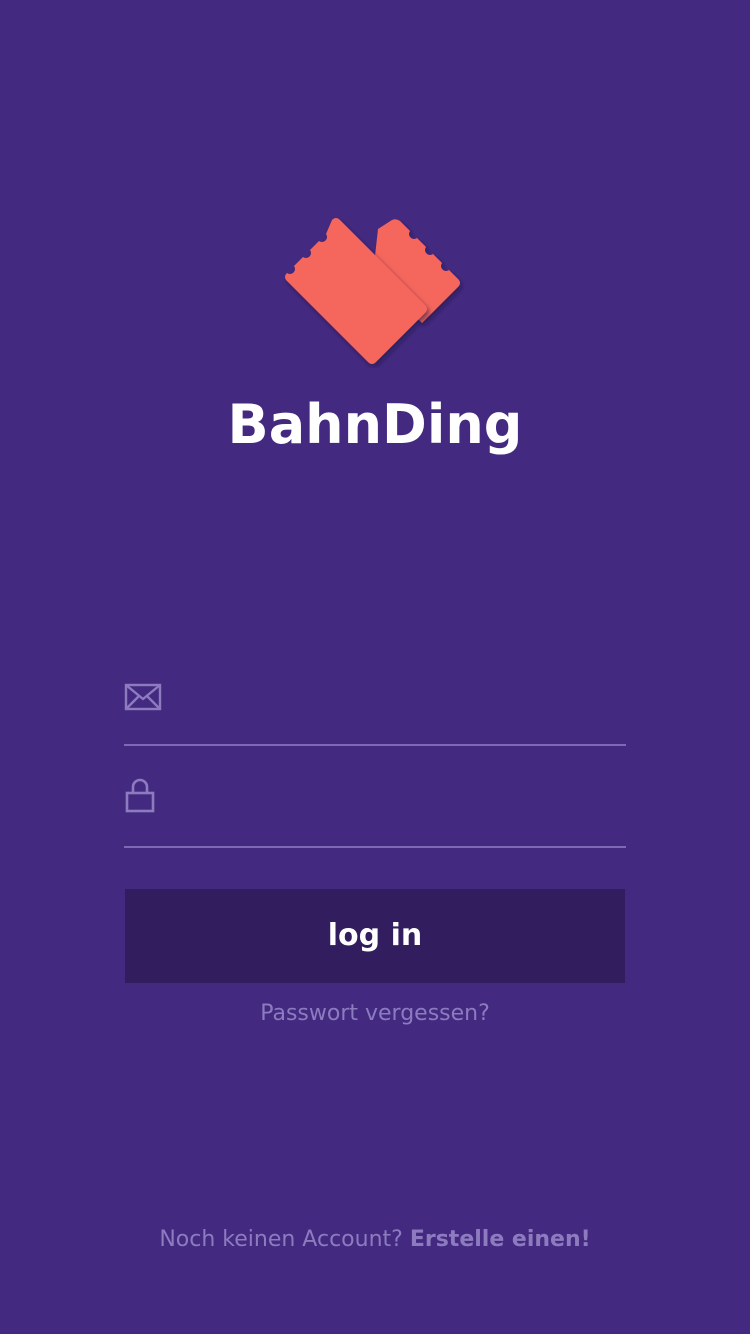 This screenshot has height=1334, width=750. What do you see at coordinates (500, 1239) in the screenshot?
I see `create-account-link: Erstelle einen!` at bounding box center [500, 1239].